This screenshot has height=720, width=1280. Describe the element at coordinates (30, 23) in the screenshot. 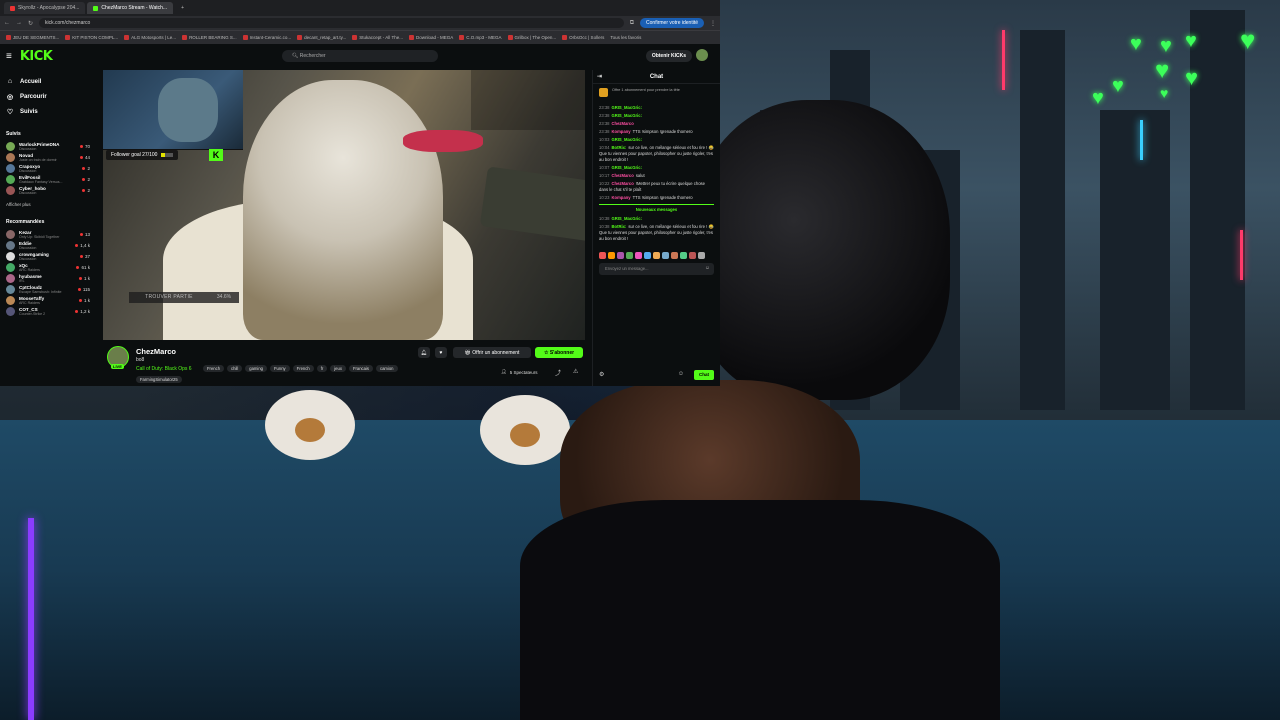

I see `reload-icon: ↻` at that location.